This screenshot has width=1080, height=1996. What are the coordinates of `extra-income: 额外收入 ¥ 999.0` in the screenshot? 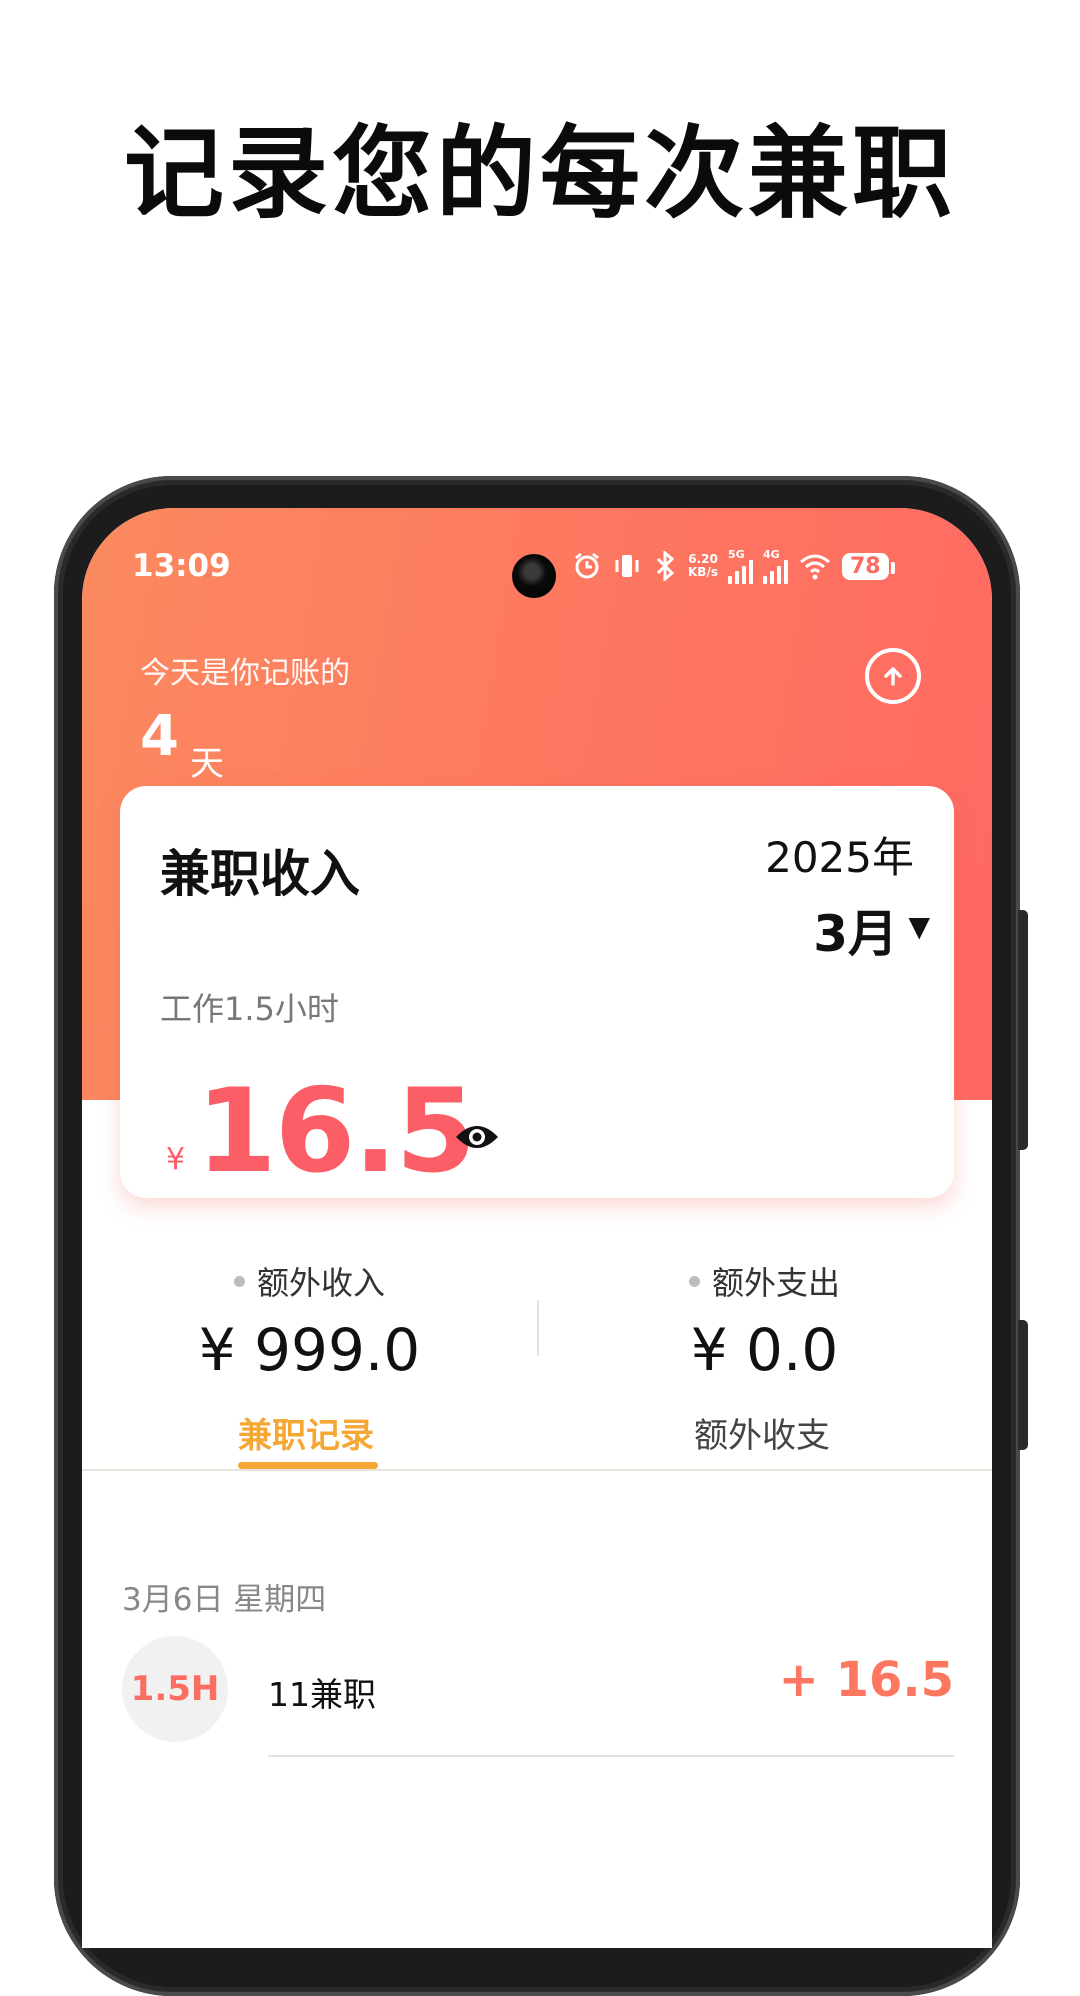 It's located at (309, 1321).